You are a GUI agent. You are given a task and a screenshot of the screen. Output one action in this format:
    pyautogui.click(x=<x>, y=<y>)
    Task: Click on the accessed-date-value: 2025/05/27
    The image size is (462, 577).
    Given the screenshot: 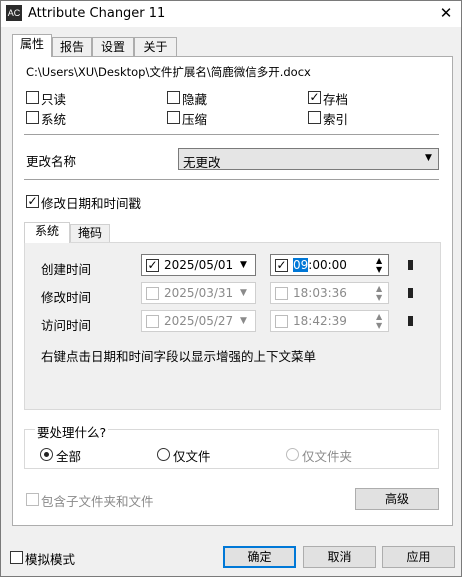 What is the action you would take?
    pyautogui.click(x=199, y=321)
    